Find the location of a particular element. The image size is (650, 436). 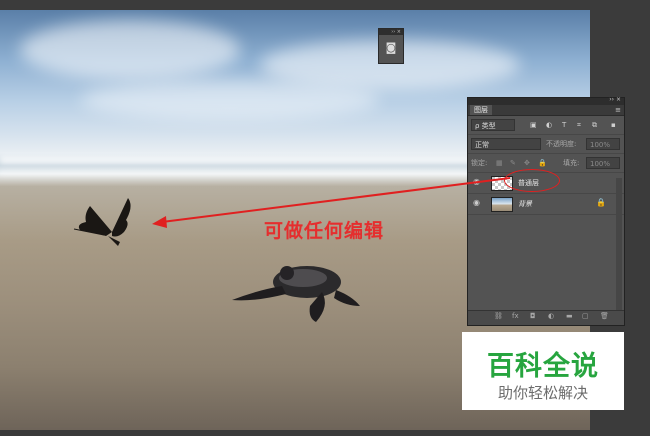

watermark-brand: 百科全说 is located at coordinates (543, 366).